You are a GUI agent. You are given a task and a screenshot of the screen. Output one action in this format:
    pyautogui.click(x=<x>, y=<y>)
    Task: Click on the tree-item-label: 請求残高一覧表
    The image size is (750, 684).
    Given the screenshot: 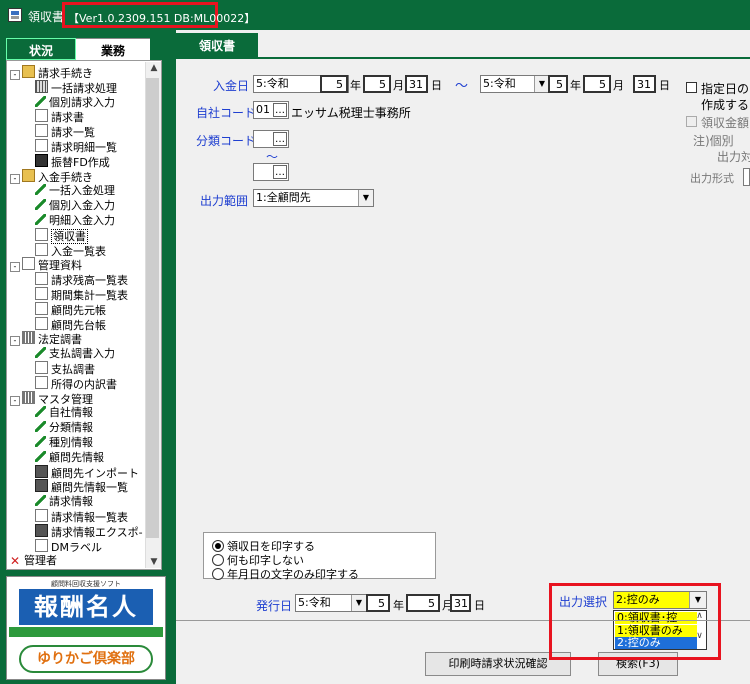 What is the action you would take?
    pyautogui.click(x=89, y=281)
    